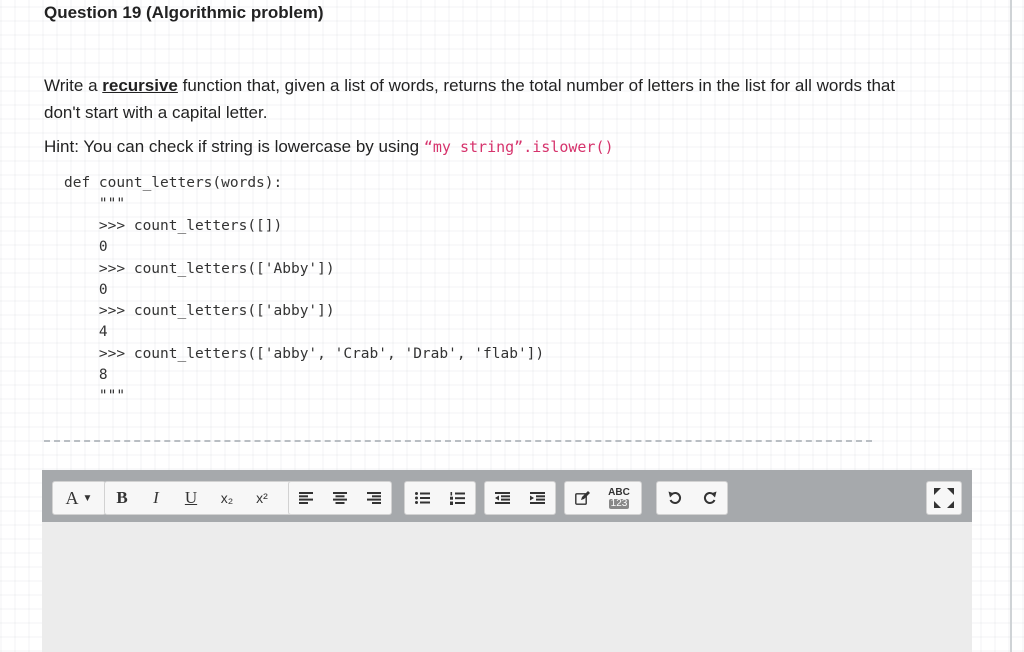 The height and width of the screenshot is (652, 1024). I want to click on align-right-button, so click(374, 498).